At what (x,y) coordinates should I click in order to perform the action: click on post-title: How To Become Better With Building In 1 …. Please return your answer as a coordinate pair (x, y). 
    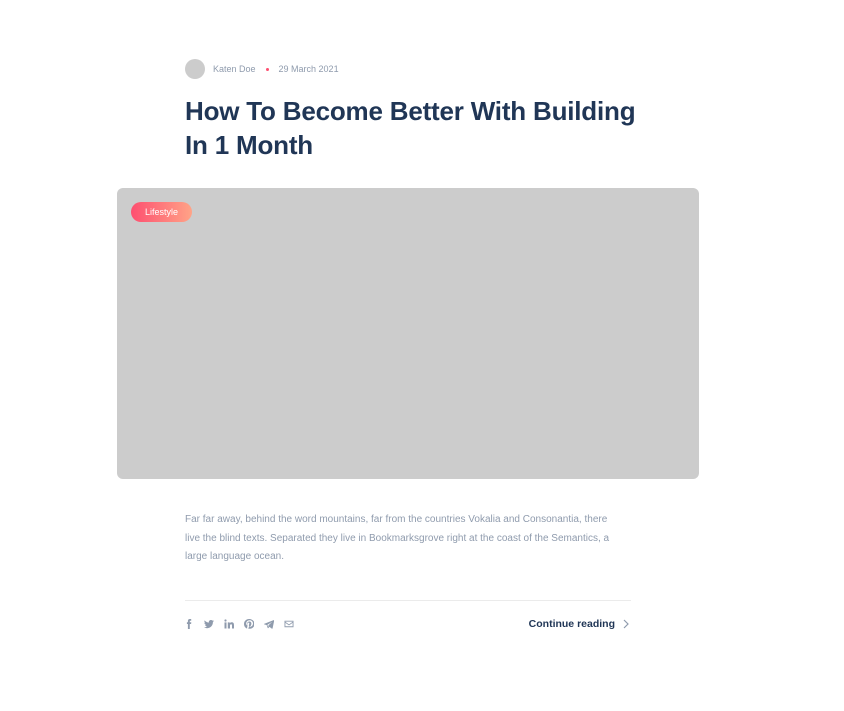
    Looking at the image, I should click on (420, 128).